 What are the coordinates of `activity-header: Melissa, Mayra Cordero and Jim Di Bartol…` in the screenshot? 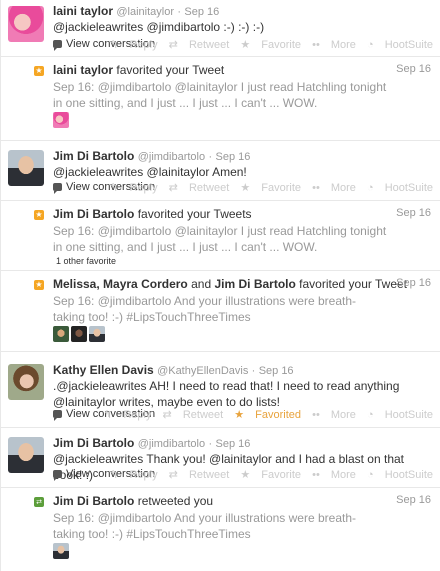 It's located at (230, 284).